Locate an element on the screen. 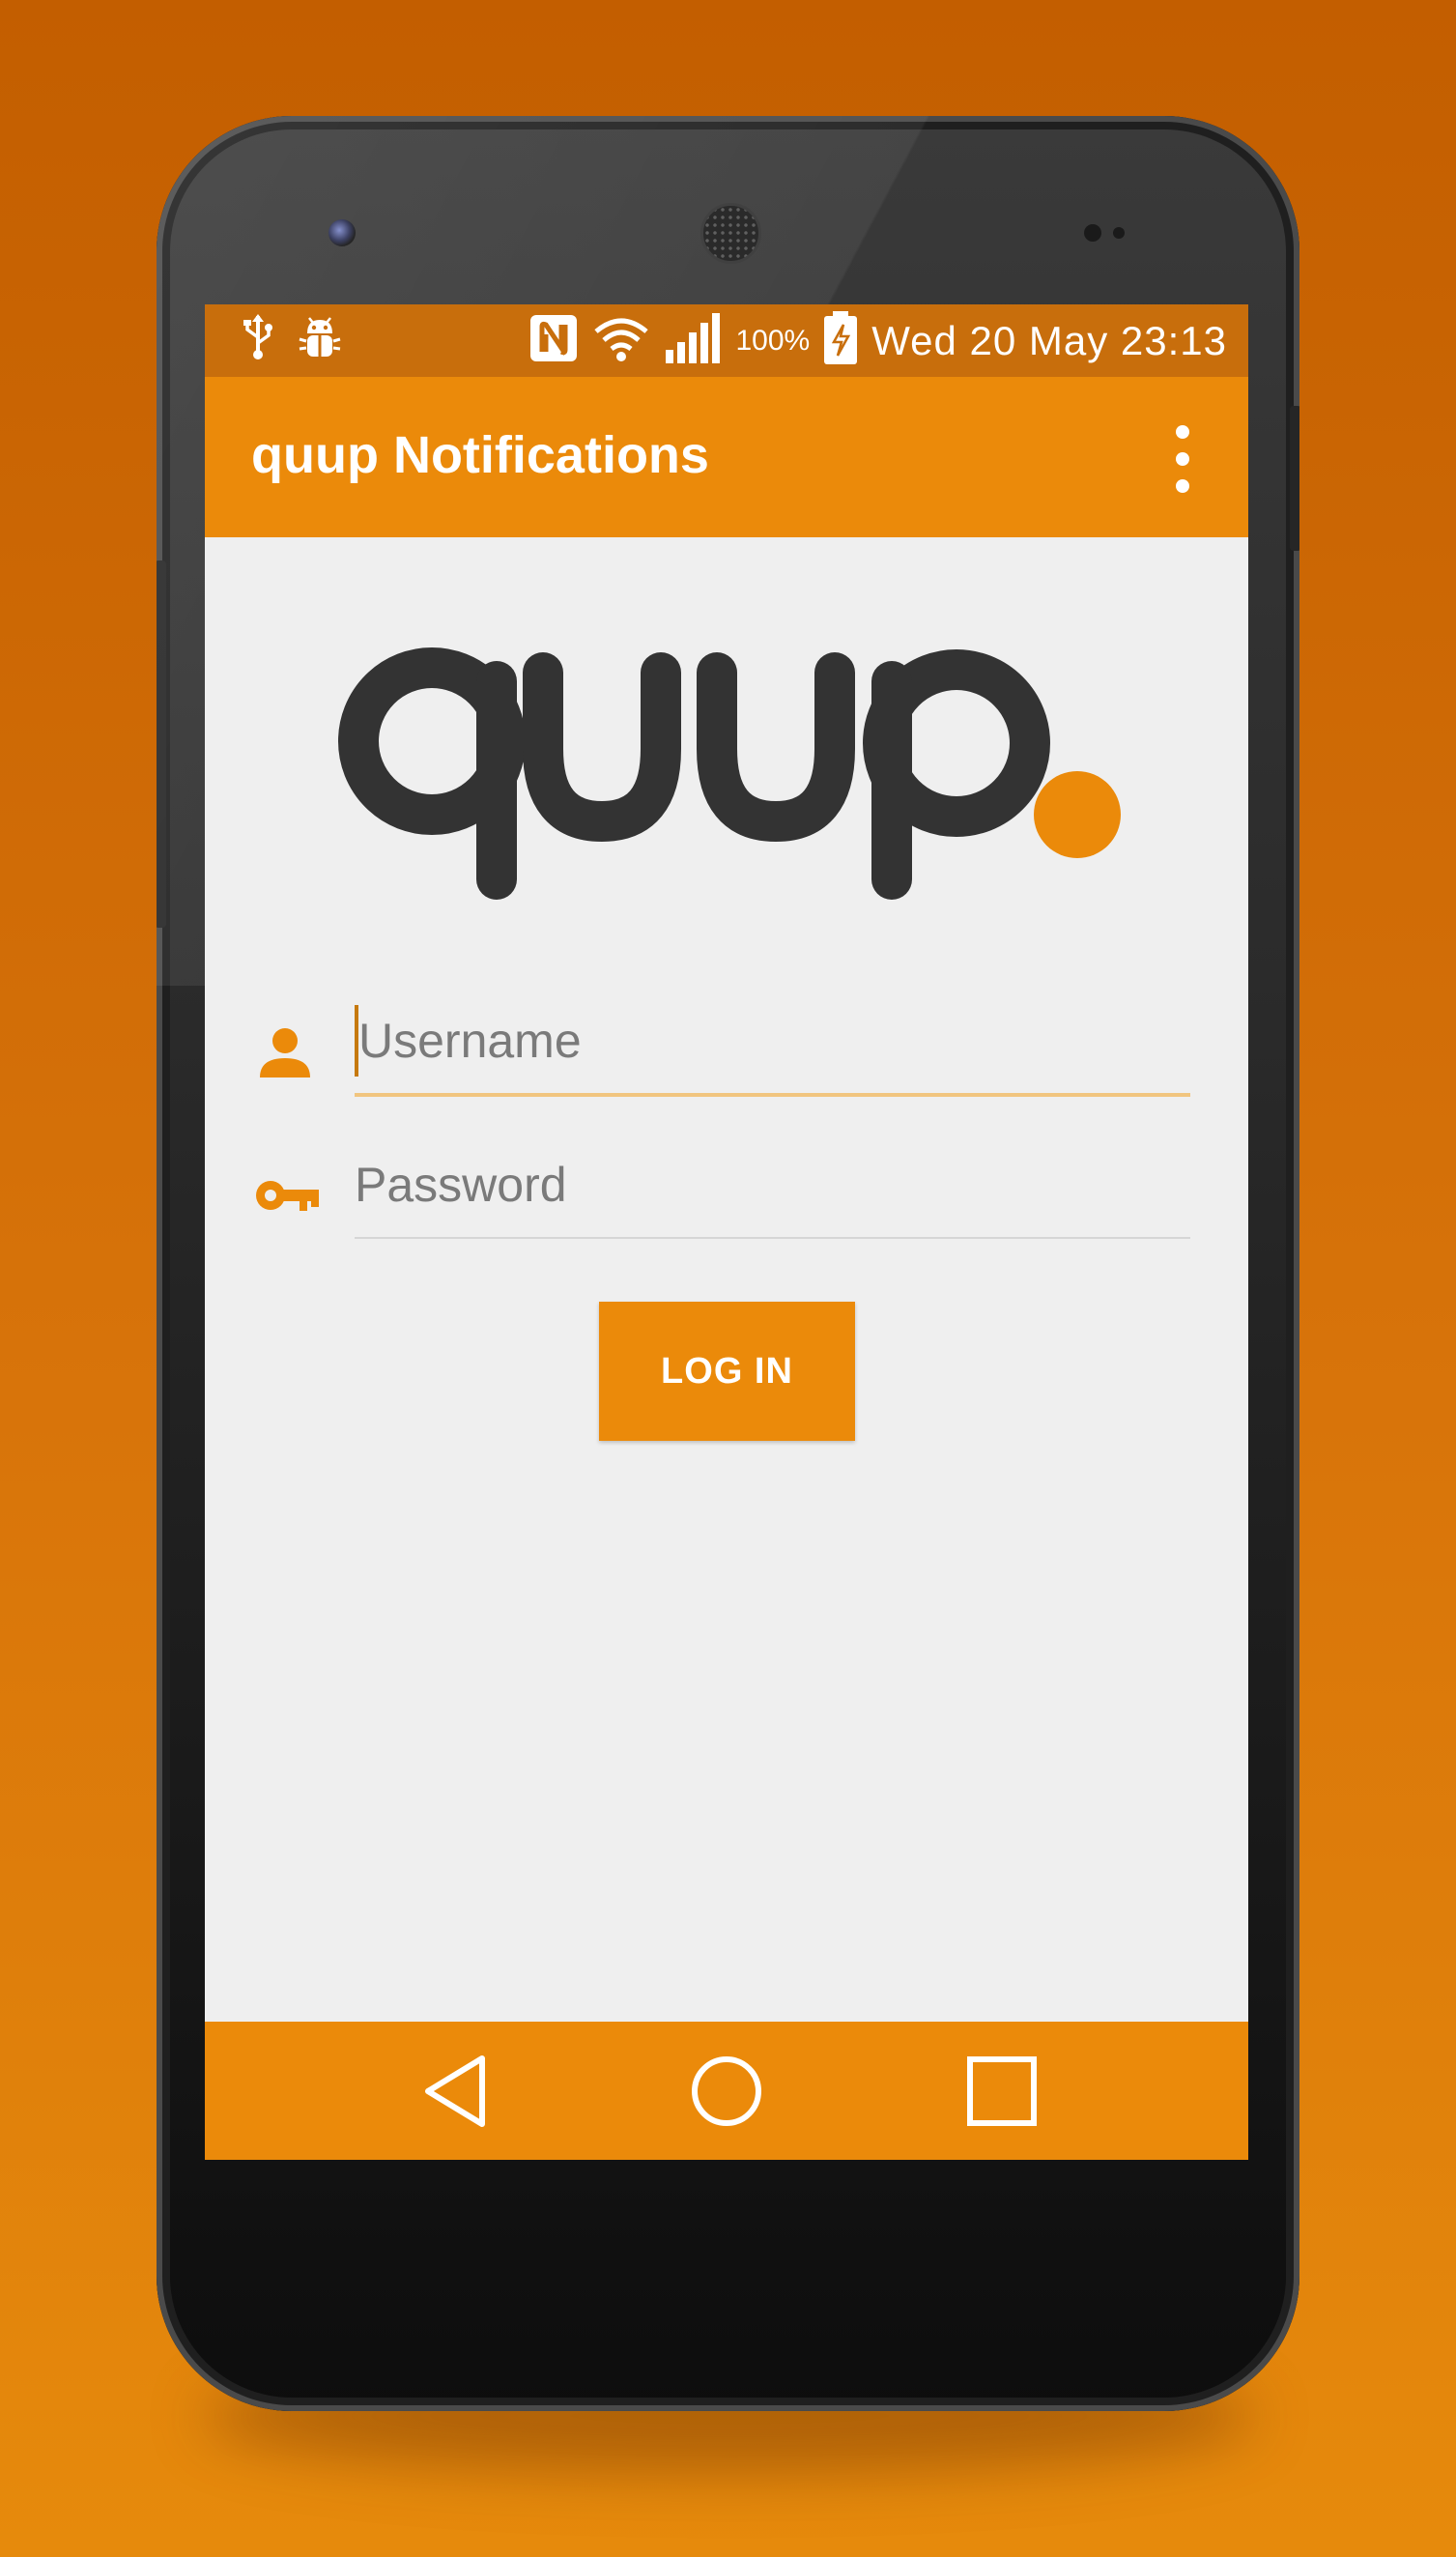 This screenshot has width=1456, height=2557. battery-percent: 100% is located at coordinates (773, 340).